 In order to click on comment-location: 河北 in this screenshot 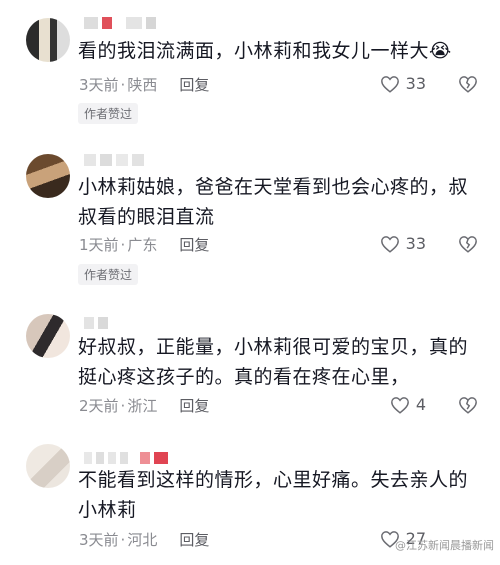, I will do `click(142, 540)`.